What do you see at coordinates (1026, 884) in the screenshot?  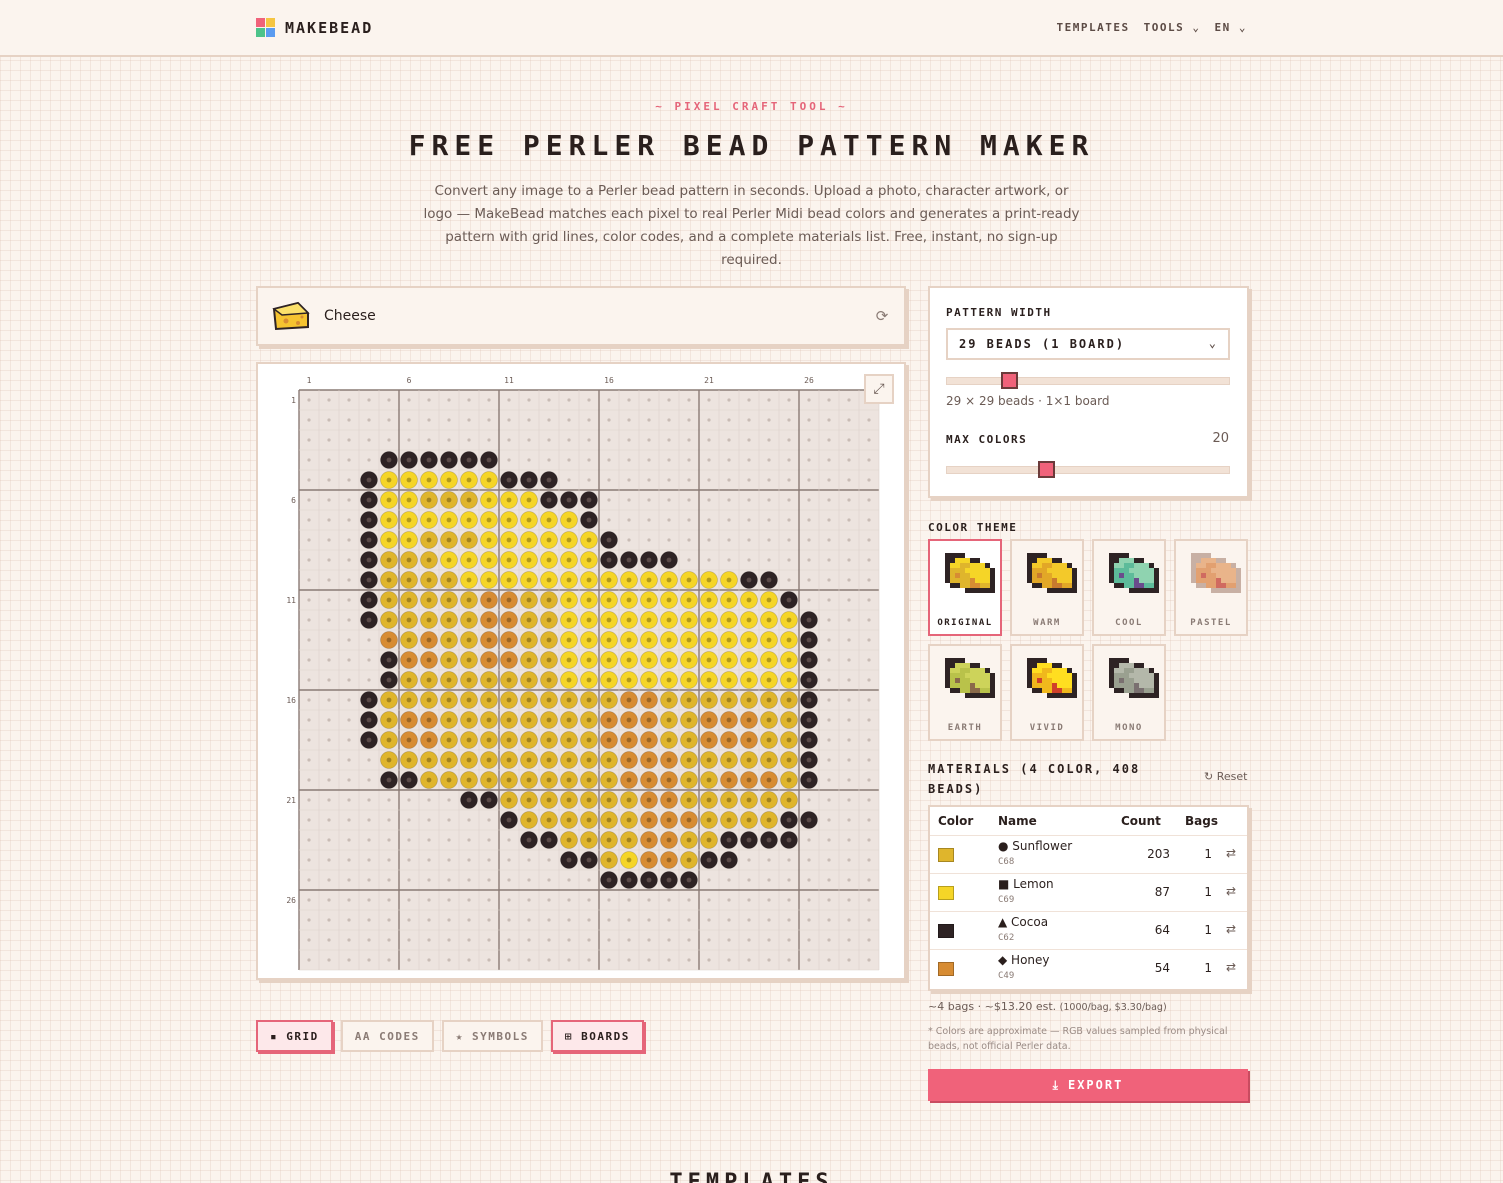 I see `bead-name: ■ Lemon` at bounding box center [1026, 884].